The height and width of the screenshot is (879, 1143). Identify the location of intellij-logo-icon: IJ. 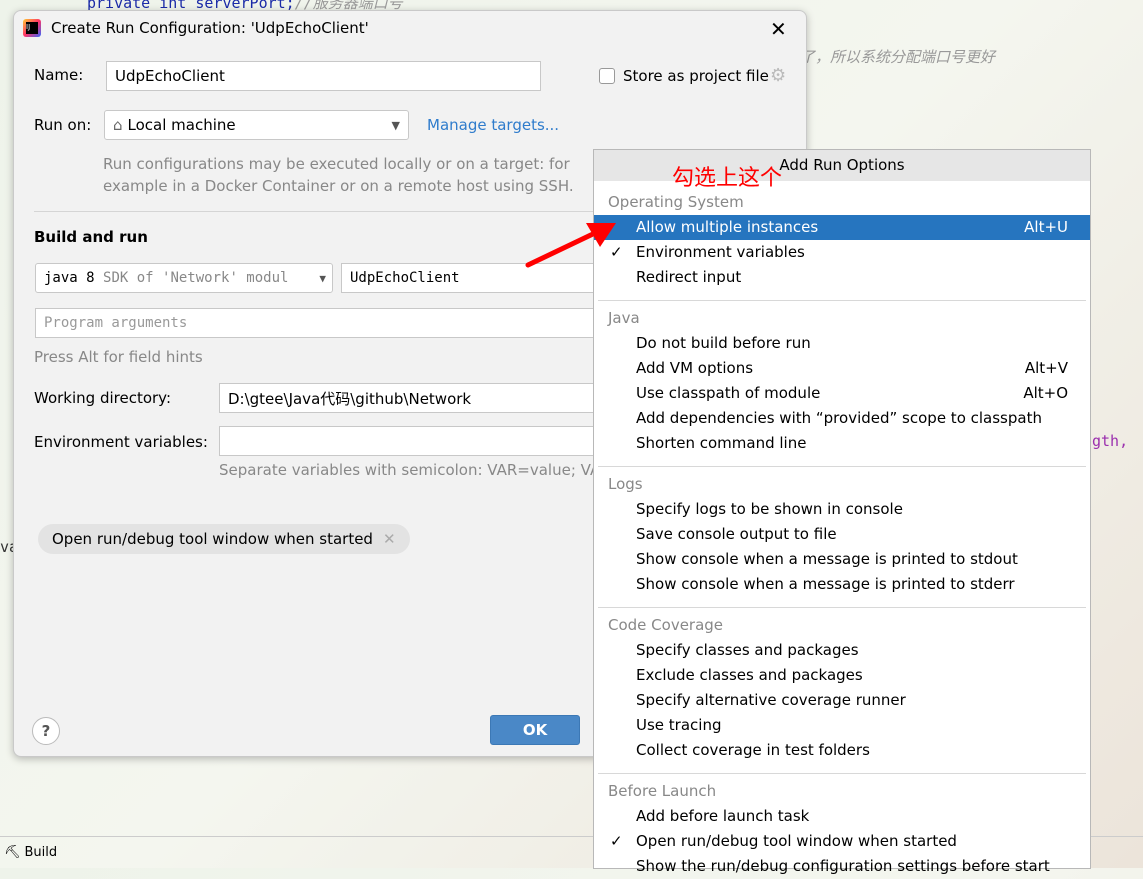
(32, 28).